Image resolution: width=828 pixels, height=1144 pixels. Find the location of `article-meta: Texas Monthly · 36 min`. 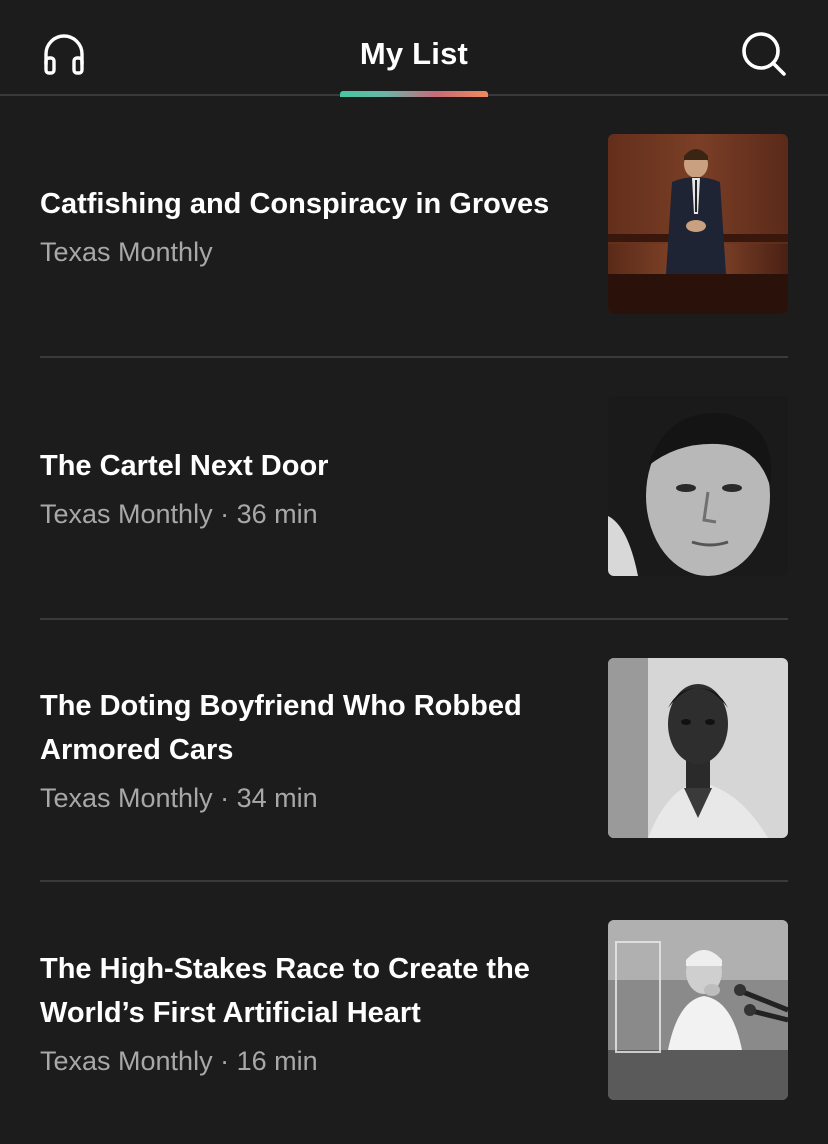

article-meta: Texas Monthly · 36 min is located at coordinates (179, 514).